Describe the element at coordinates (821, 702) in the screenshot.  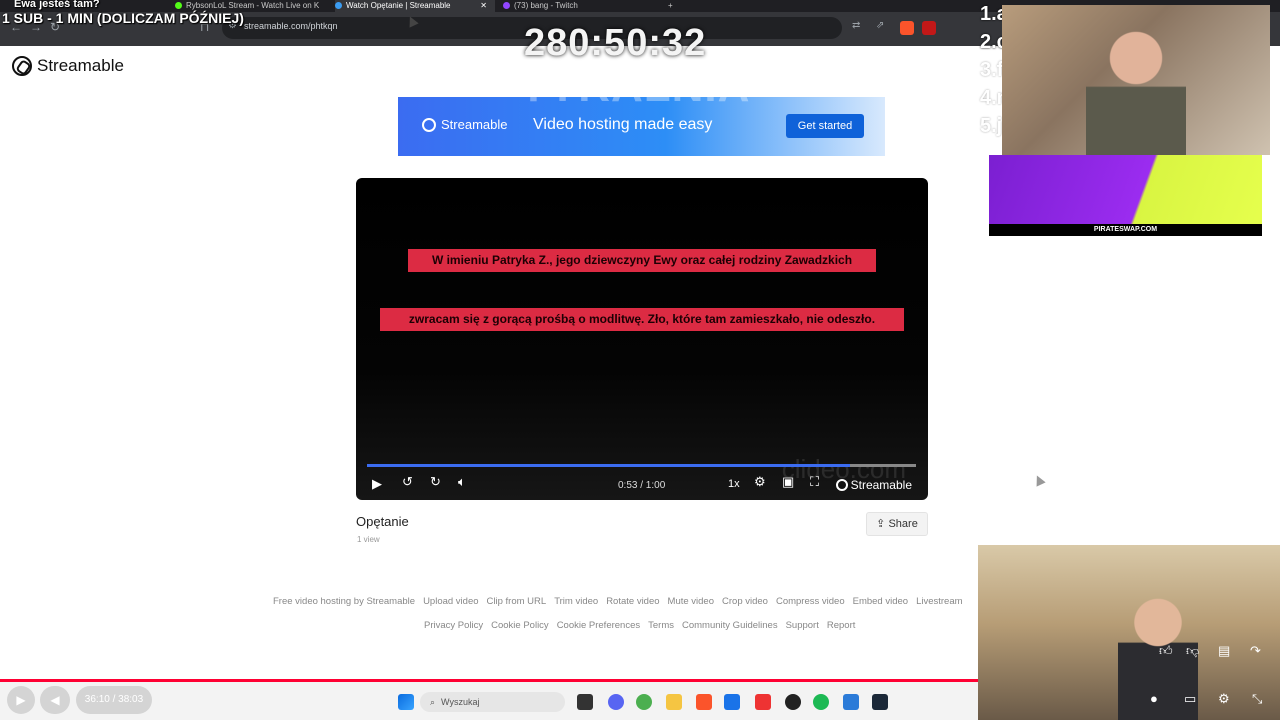
I see `spotify-icon` at that location.